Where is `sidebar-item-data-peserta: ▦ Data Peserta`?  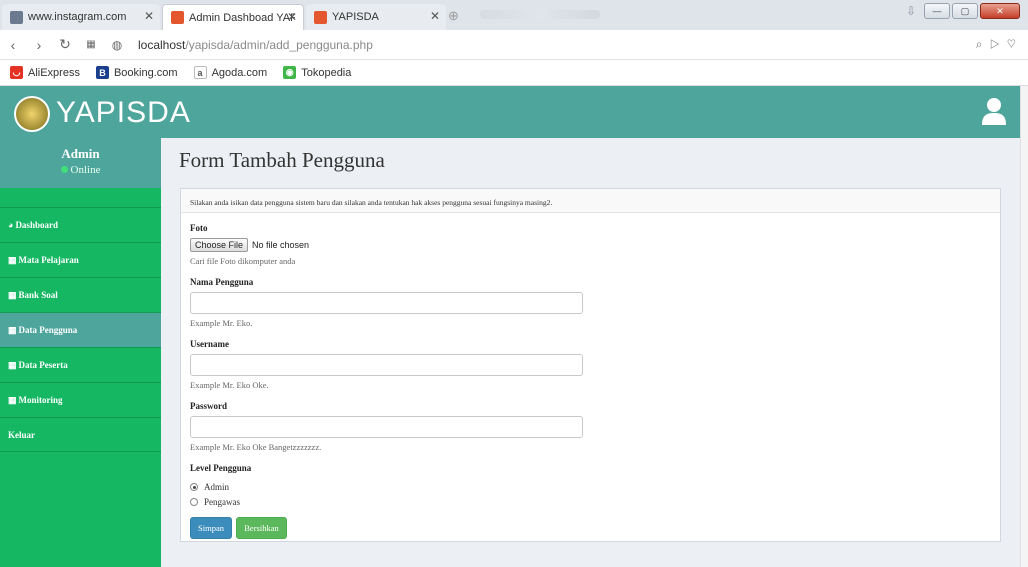 sidebar-item-data-peserta: ▦ Data Peserta is located at coordinates (80, 364).